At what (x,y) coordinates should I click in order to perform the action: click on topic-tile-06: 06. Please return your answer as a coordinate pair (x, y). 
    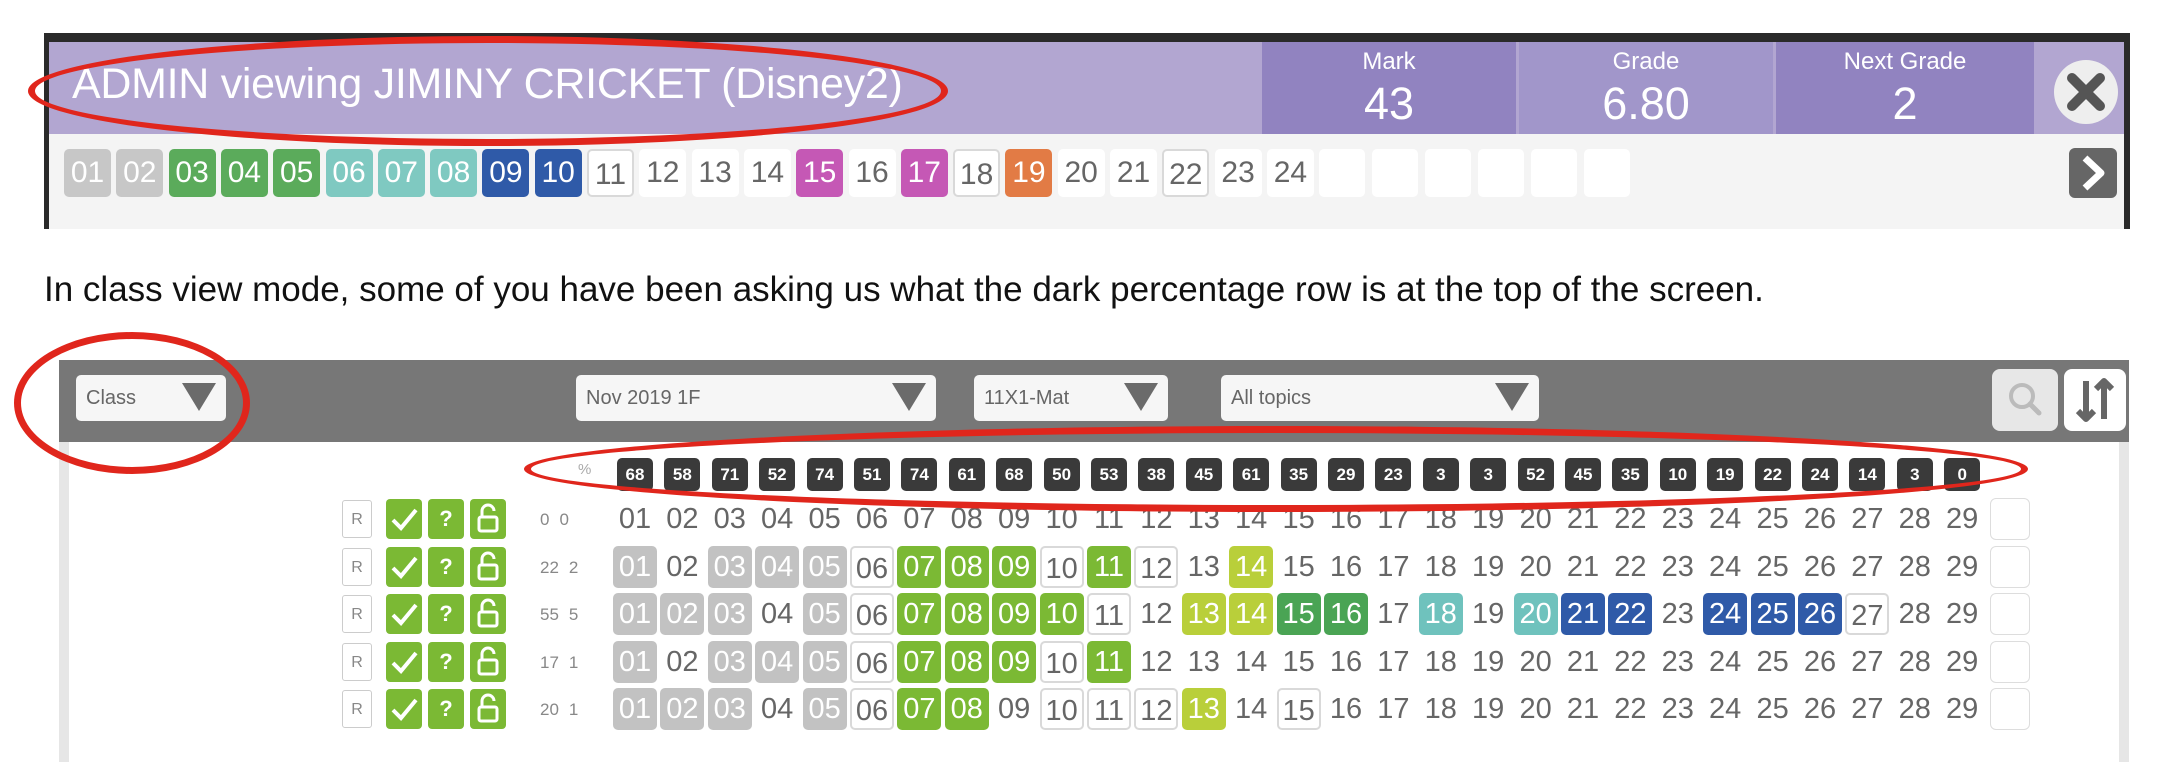
    Looking at the image, I should click on (349, 173).